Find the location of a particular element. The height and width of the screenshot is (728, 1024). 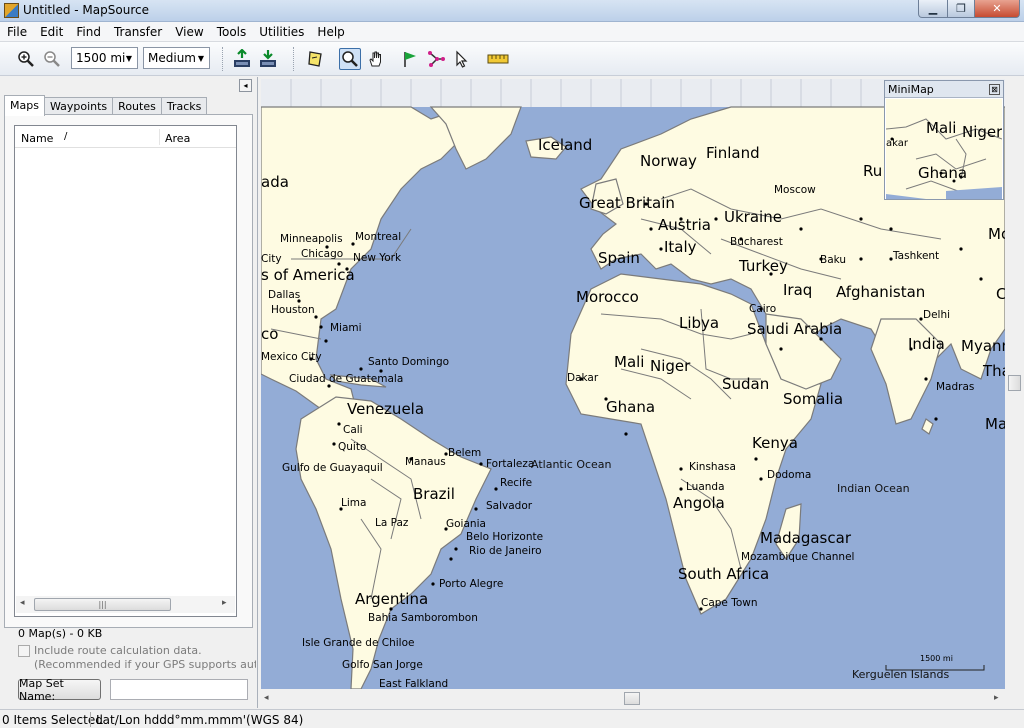

column-header-area: Area is located at coordinates (177, 138).